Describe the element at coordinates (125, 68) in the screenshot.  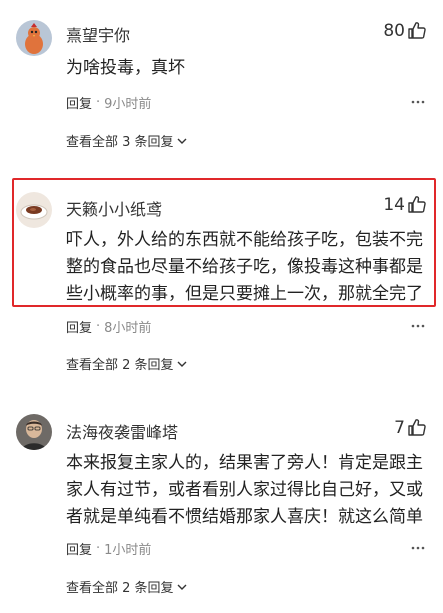
I see `comment-text: 为啥投毒，真坏` at that location.